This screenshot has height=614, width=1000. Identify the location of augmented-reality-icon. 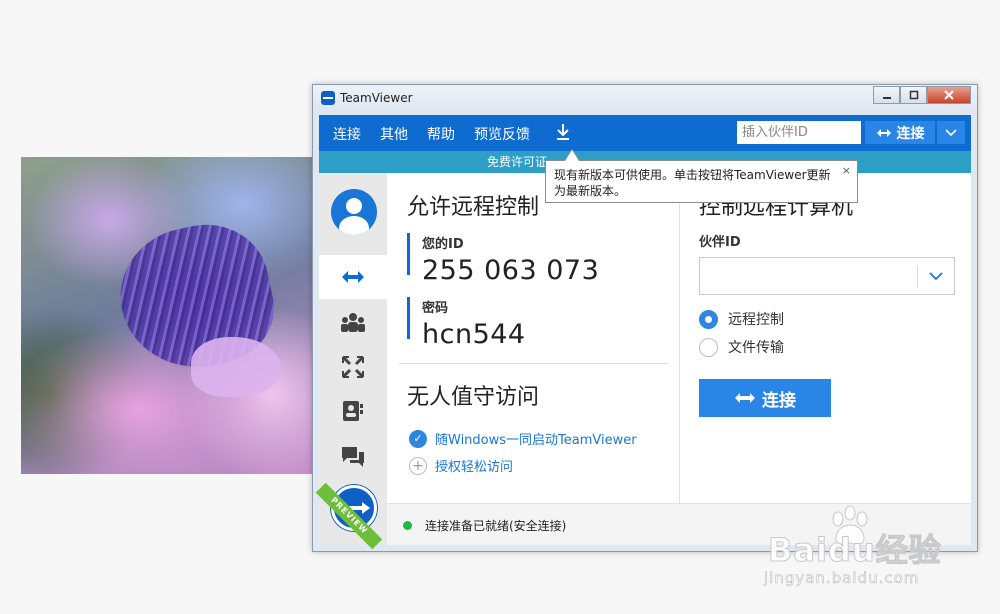
(353, 367).